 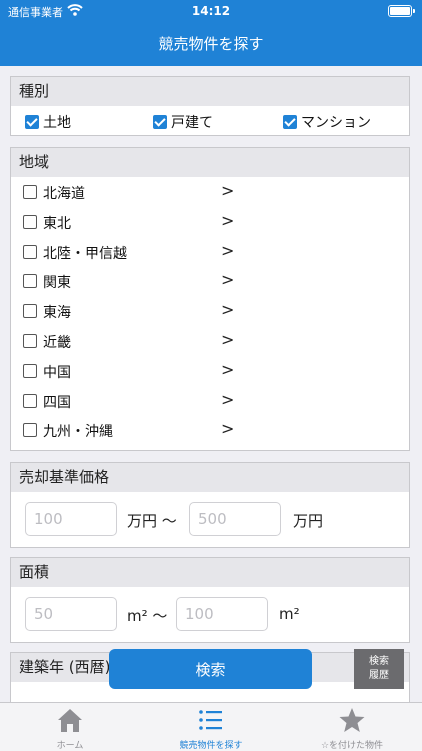 I want to click on list-icon, so click(x=210, y=720).